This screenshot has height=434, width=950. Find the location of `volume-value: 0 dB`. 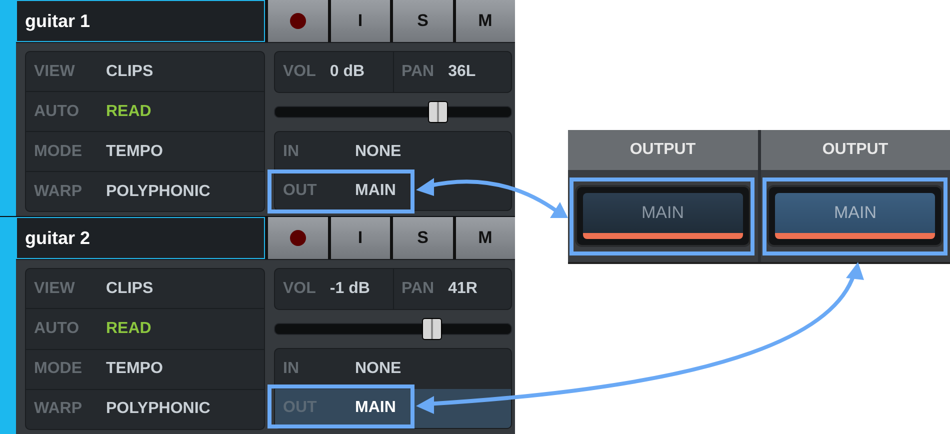

volume-value: 0 dB is located at coordinates (347, 72).